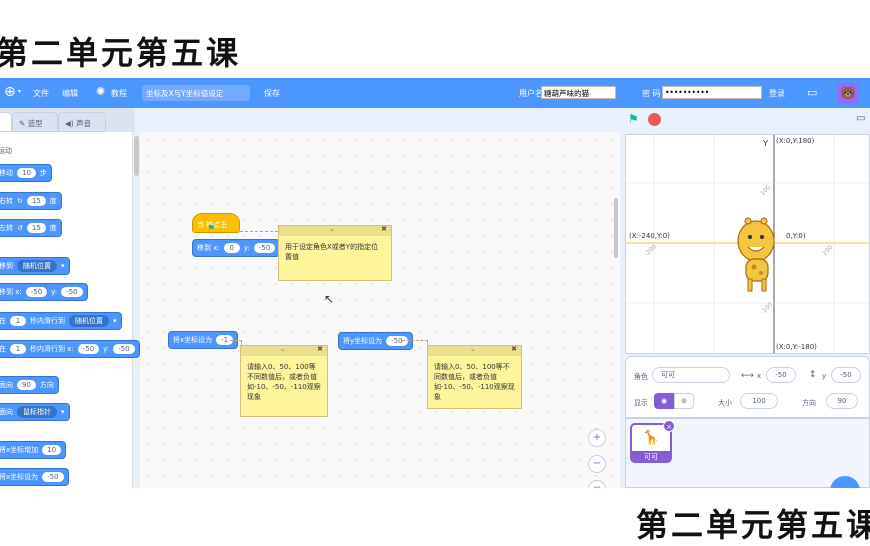 This screenshot has width=870, height=546. Describe the element at coordinates (6, 385) in the screenshot. I see `block-text: 面向` at that location.